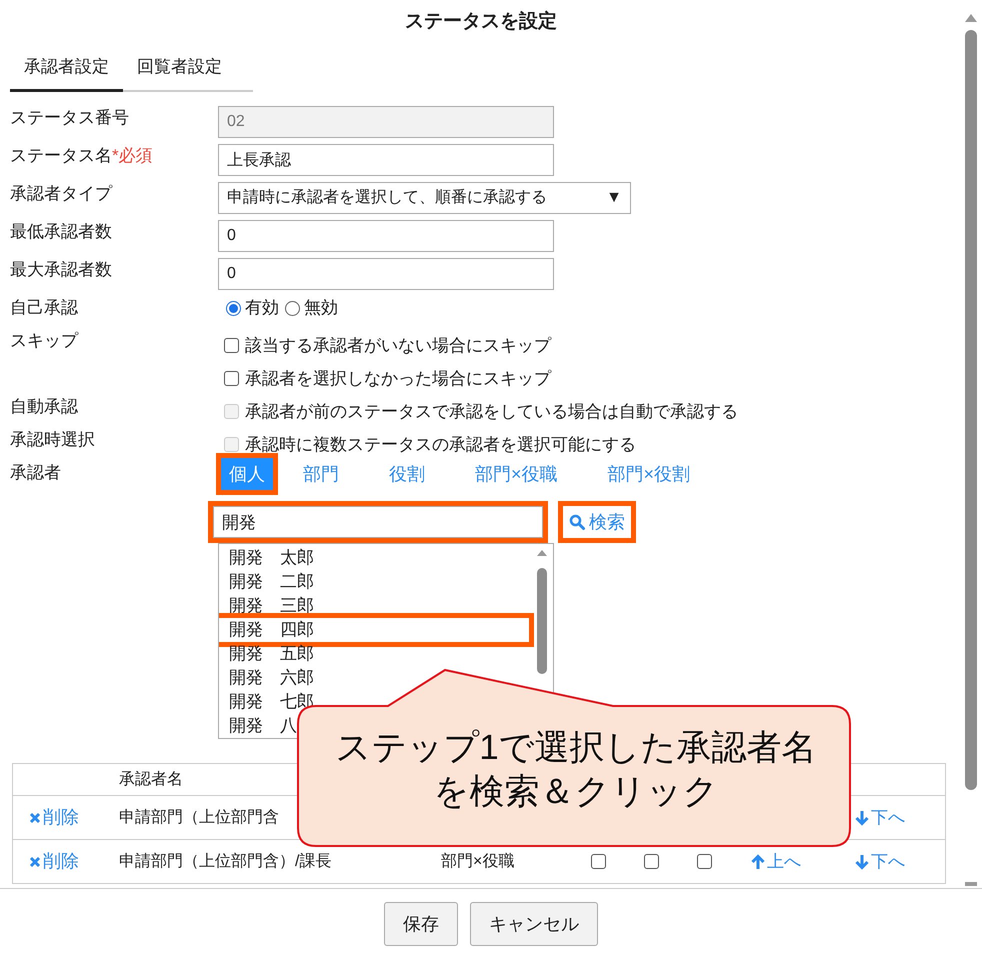  Describe the element at coordinates (481, 22) in the screenshot. I see `dialog-title: ステータスを設定` at that location.